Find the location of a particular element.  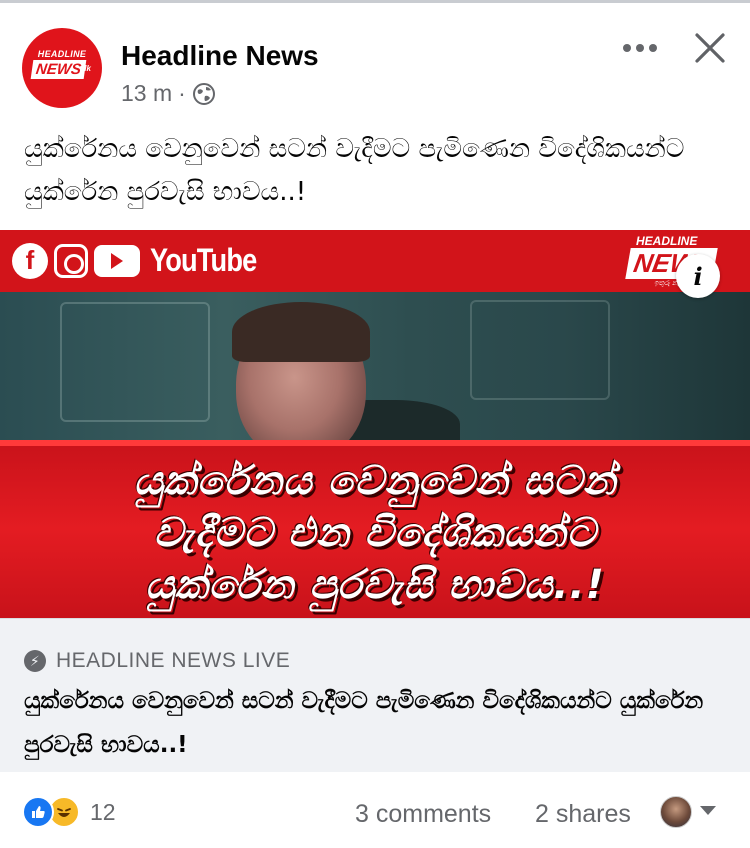

link-domain: ⚡ HEADLINE NEWS LIVE is located at coordinates (157, 661).